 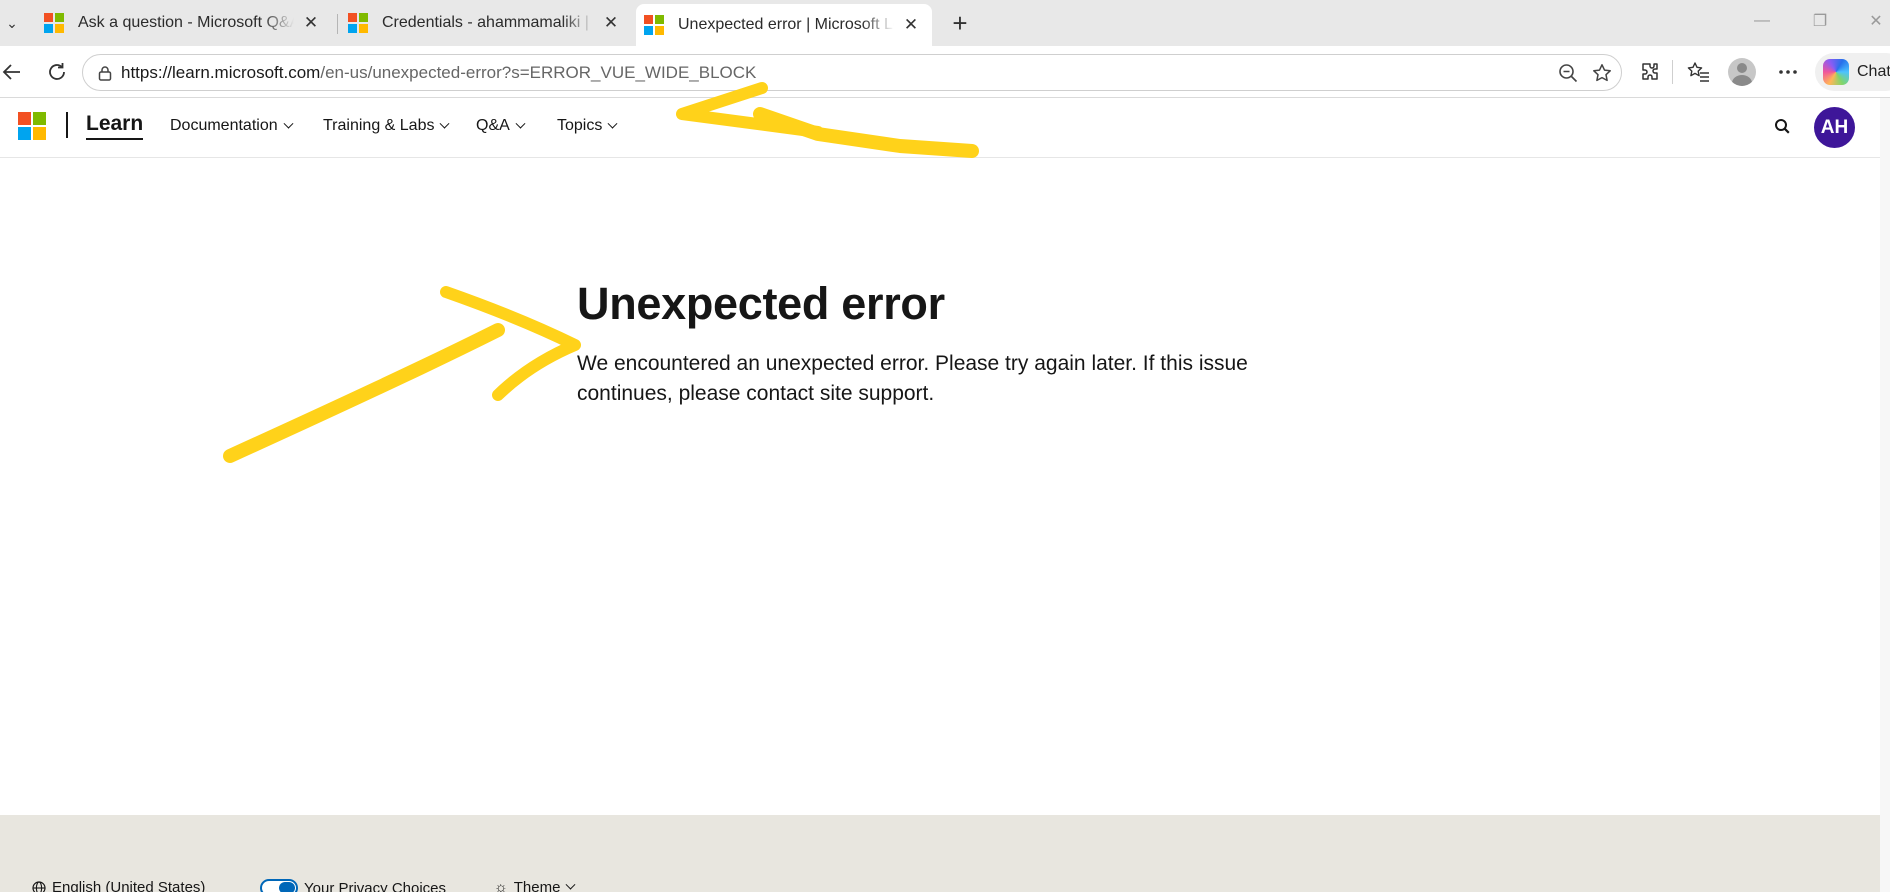 What do you see at coordinates (1852, 72) in the screenshot?
I see `copilot-chat-button: Chat` at bounding box center [1852, 72].